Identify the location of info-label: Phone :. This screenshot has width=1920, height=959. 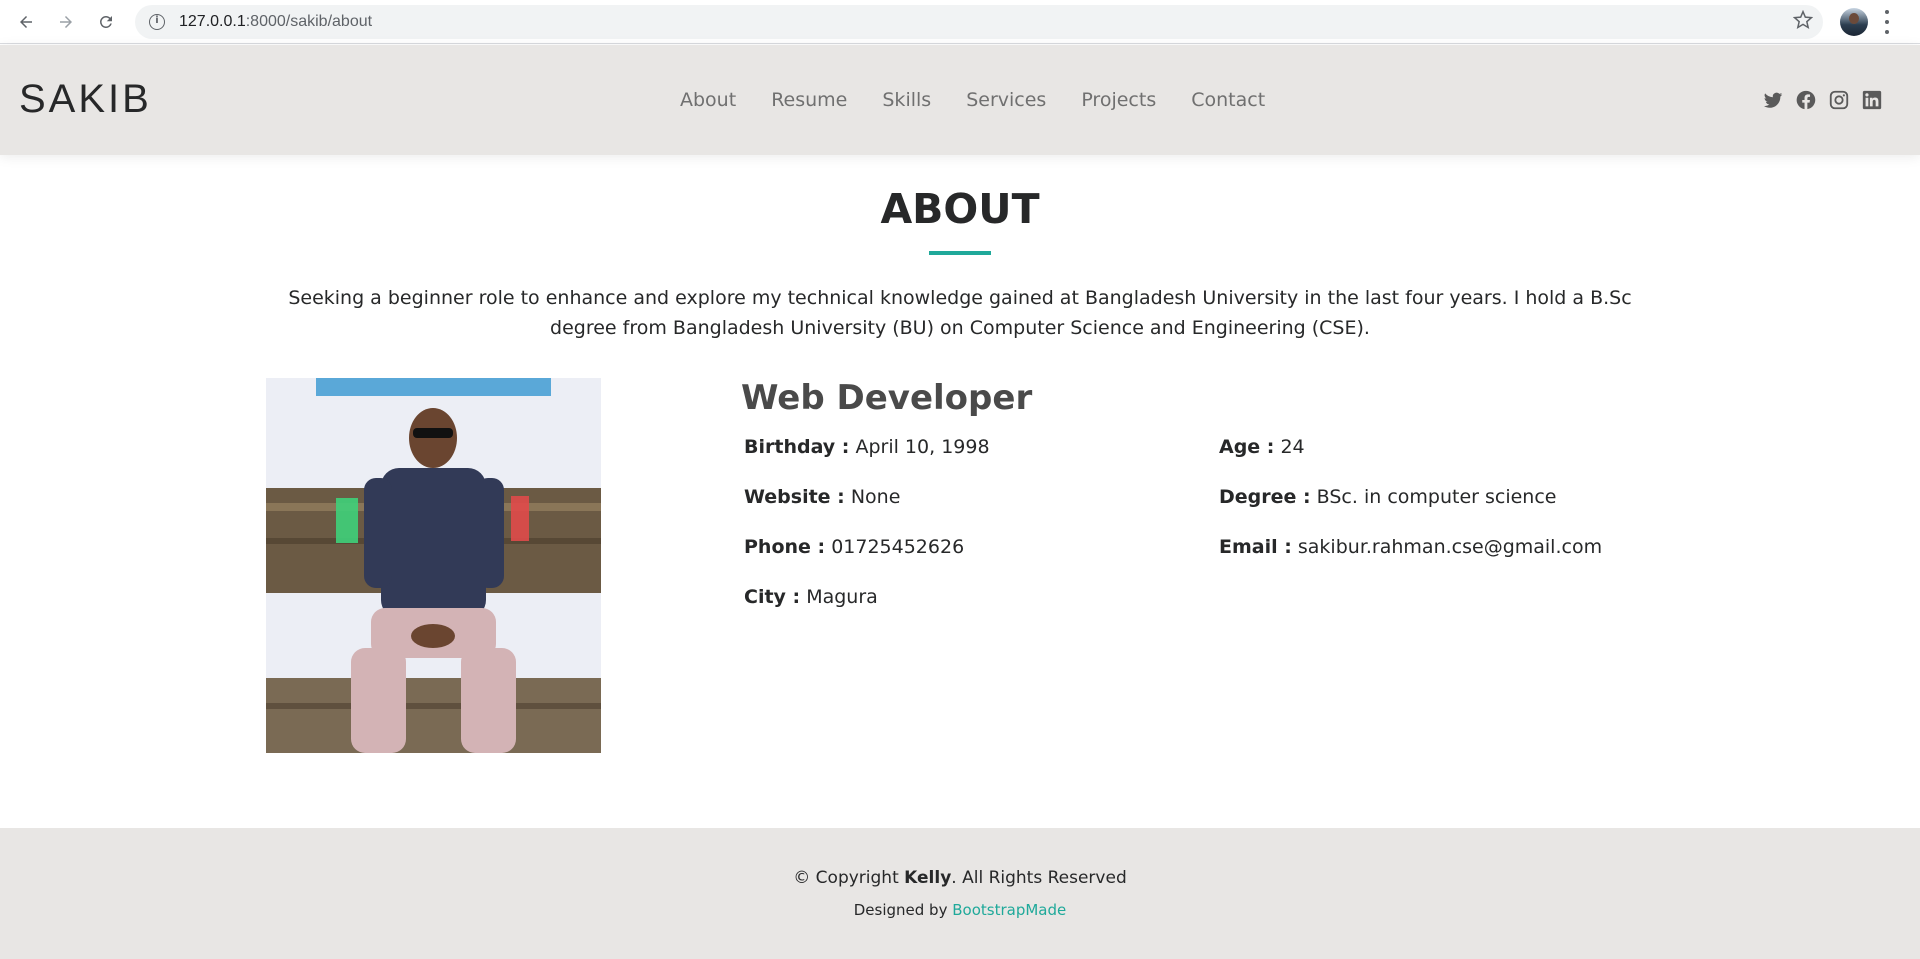
(785, 547).